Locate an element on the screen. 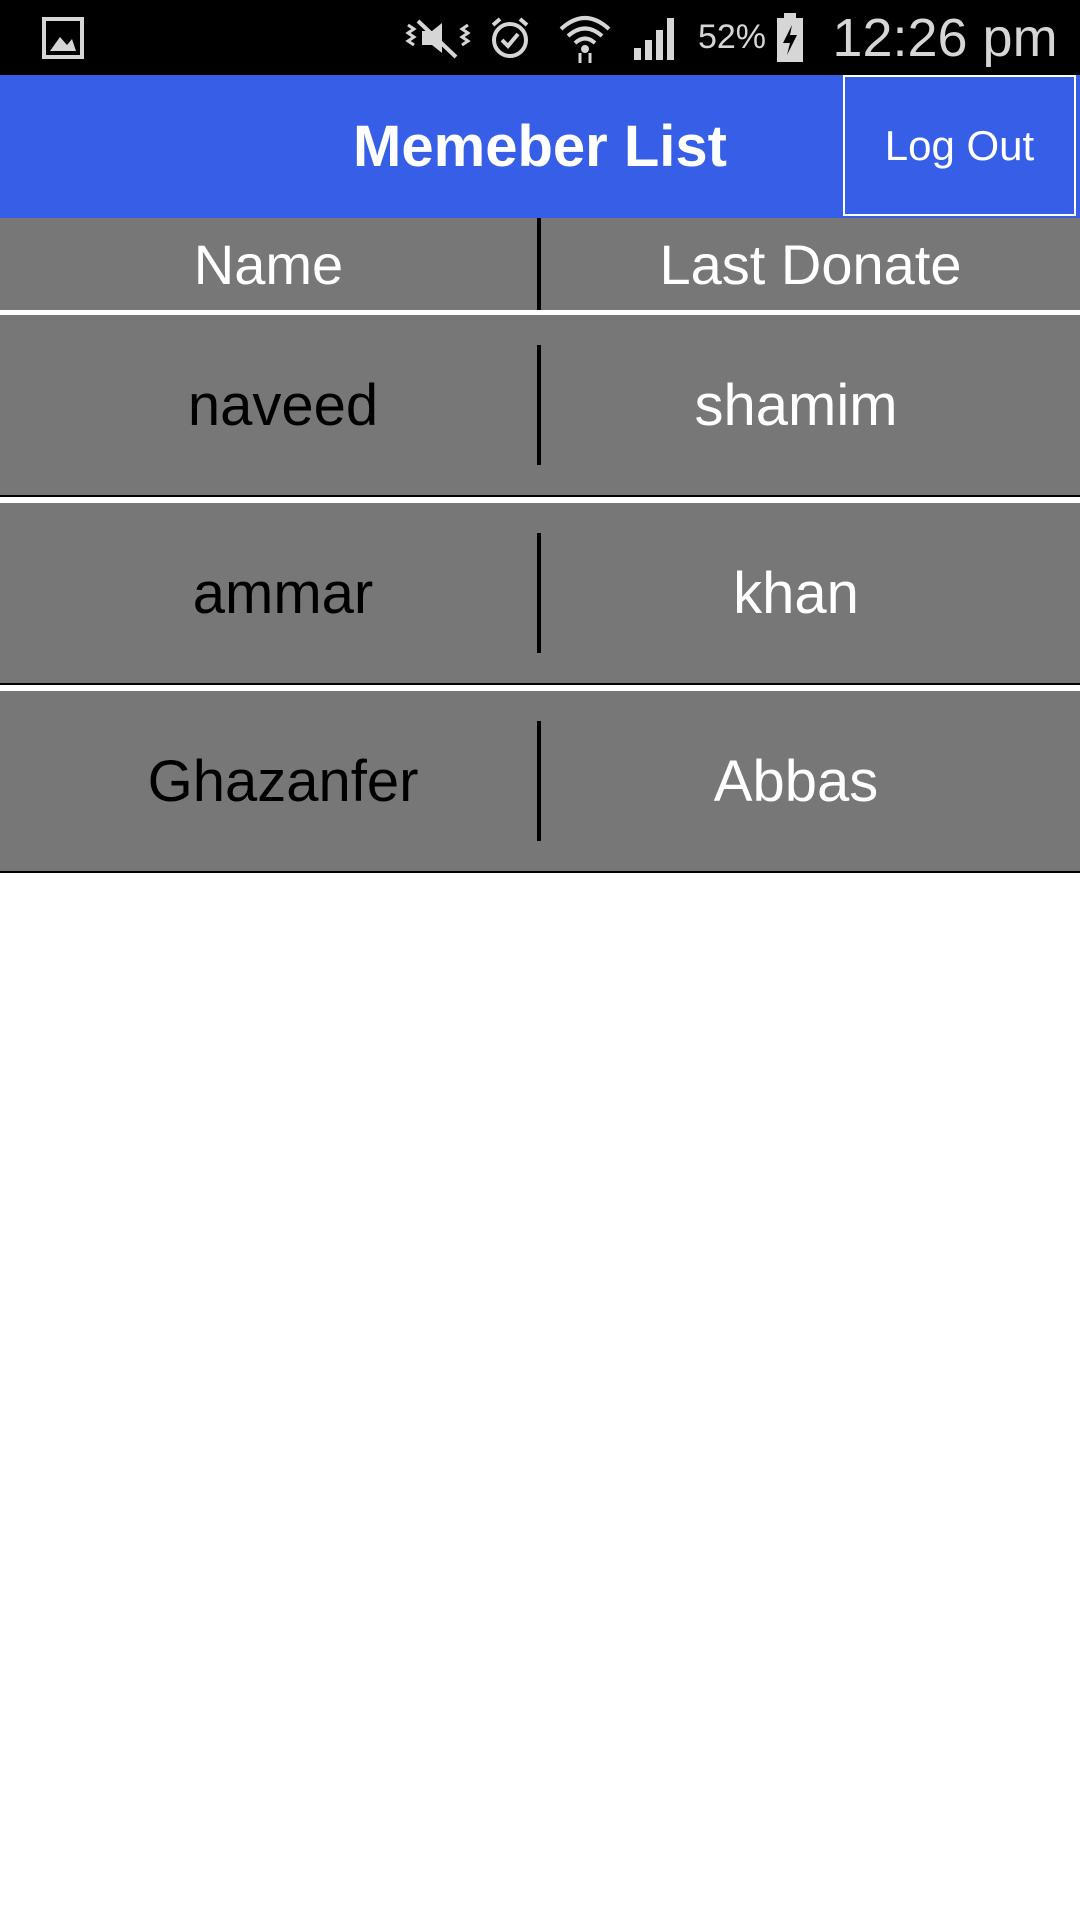  row-last-donate: Abbas is located at coordinates (796, 781).